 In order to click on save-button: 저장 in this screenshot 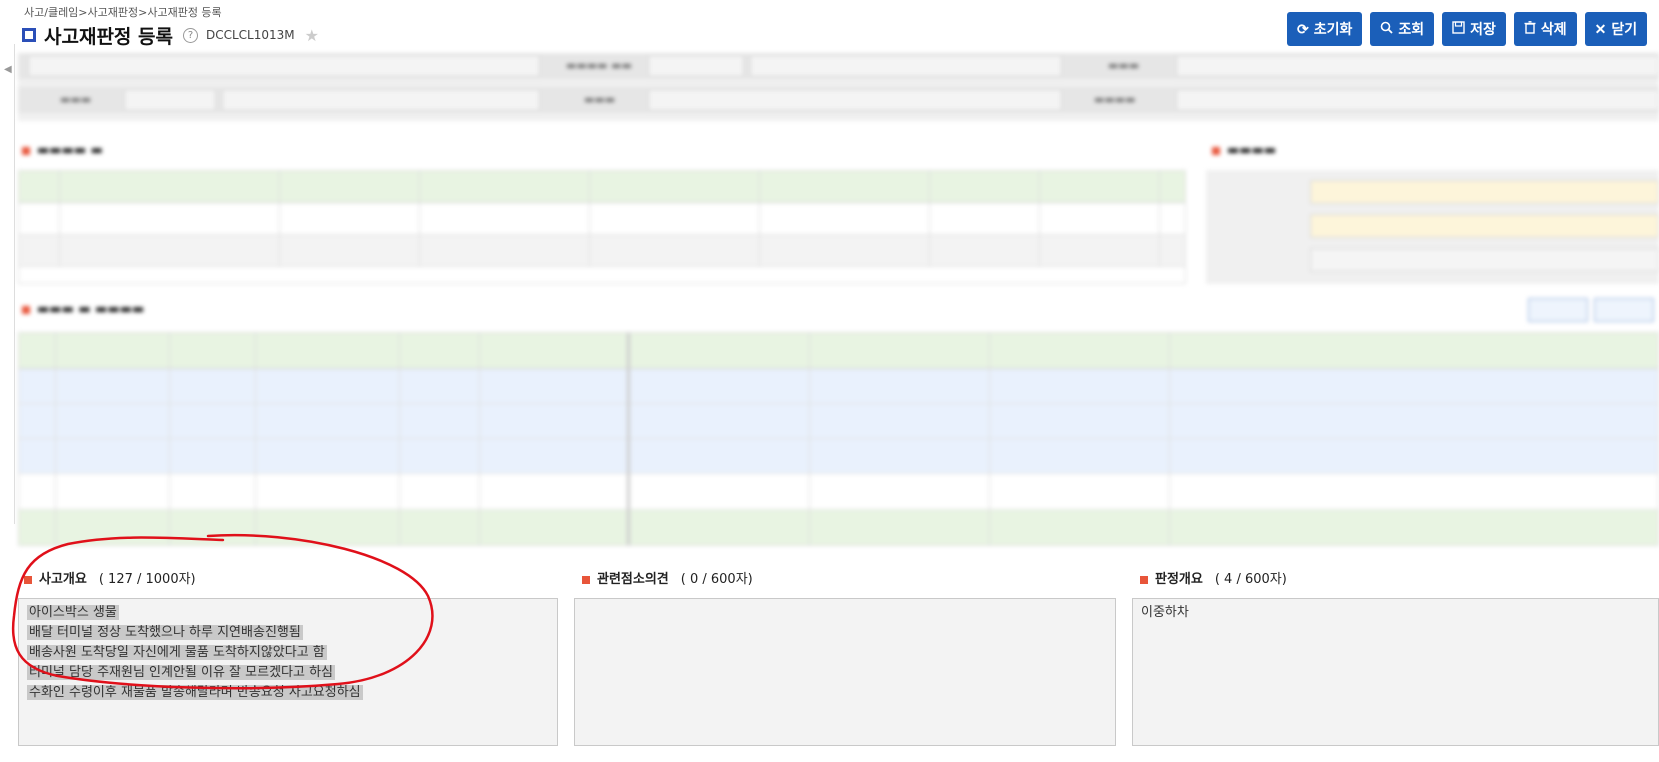, I will do `click(1474, 29)`.